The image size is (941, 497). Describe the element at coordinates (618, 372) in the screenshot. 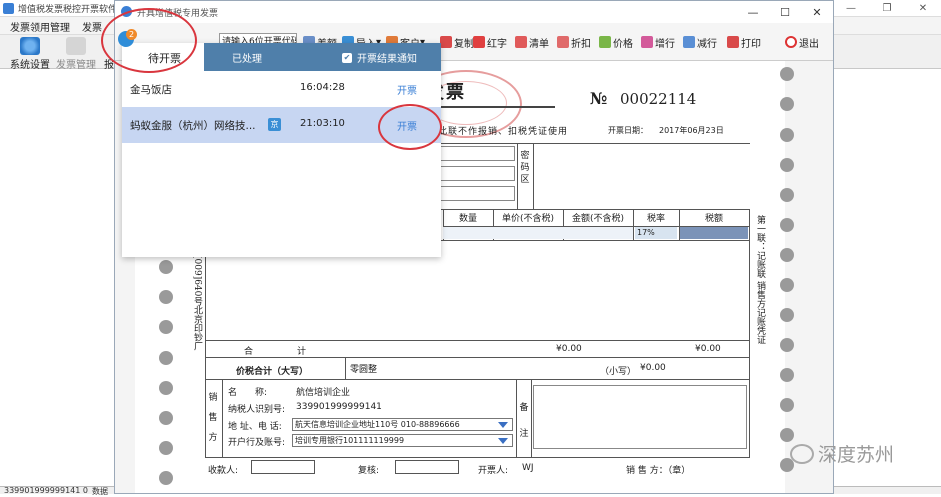

I see `total-small-label: （小写）` at that location.